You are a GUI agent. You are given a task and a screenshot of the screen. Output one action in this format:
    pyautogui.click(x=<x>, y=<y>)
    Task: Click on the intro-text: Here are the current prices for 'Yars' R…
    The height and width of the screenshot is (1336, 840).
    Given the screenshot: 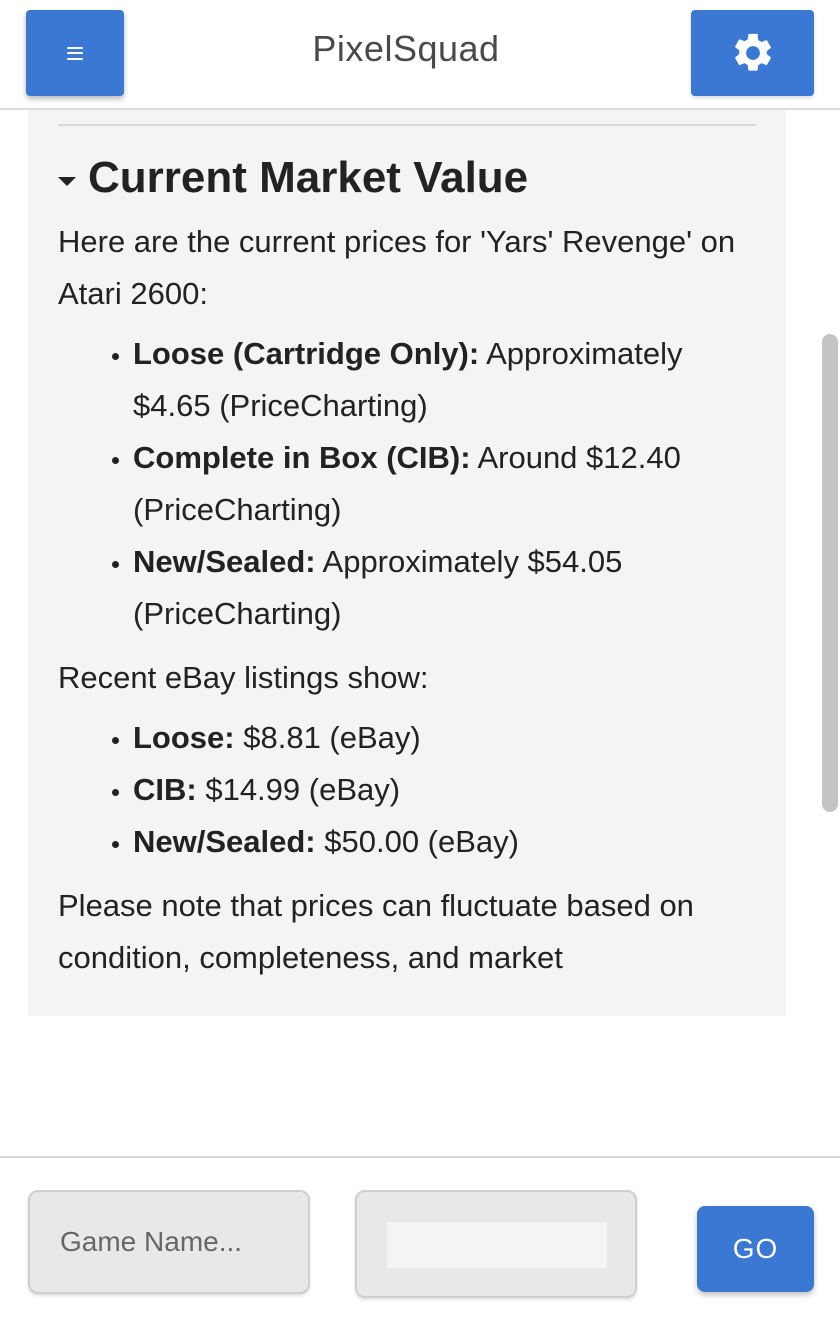 What is the action you would take?
    pyautogui.click(x=397, y=267)
    